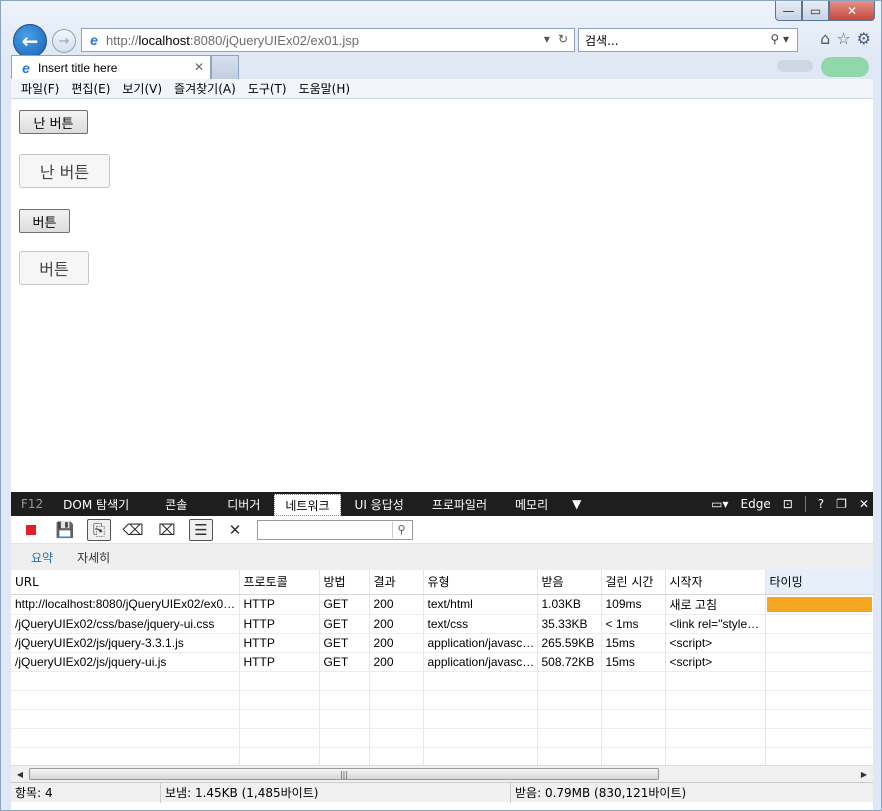 This screenshot has height=811, width=882. What do you see at coordinates (852, 11) in the screenshot?
I see `close-window-button: ✕` at bounding box center [852, 11].